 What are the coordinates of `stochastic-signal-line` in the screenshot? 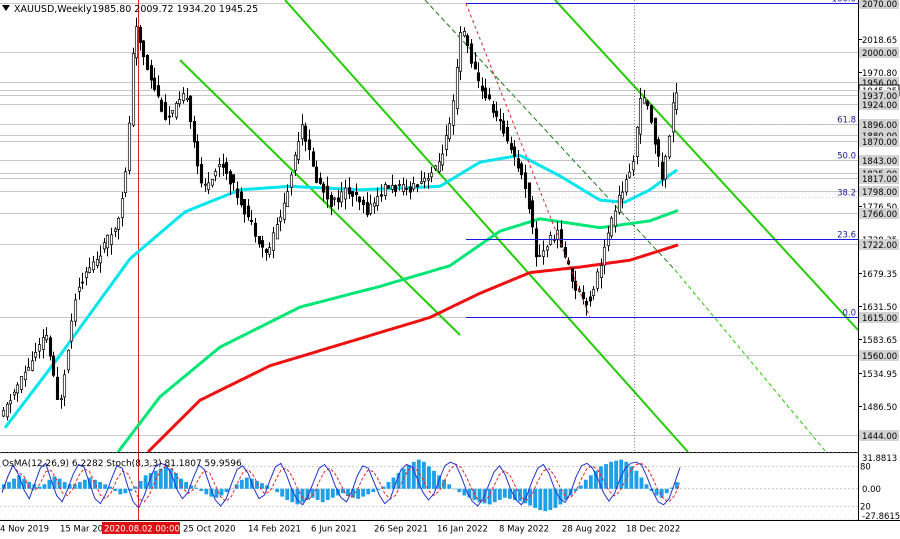 It's located at (341, 482).